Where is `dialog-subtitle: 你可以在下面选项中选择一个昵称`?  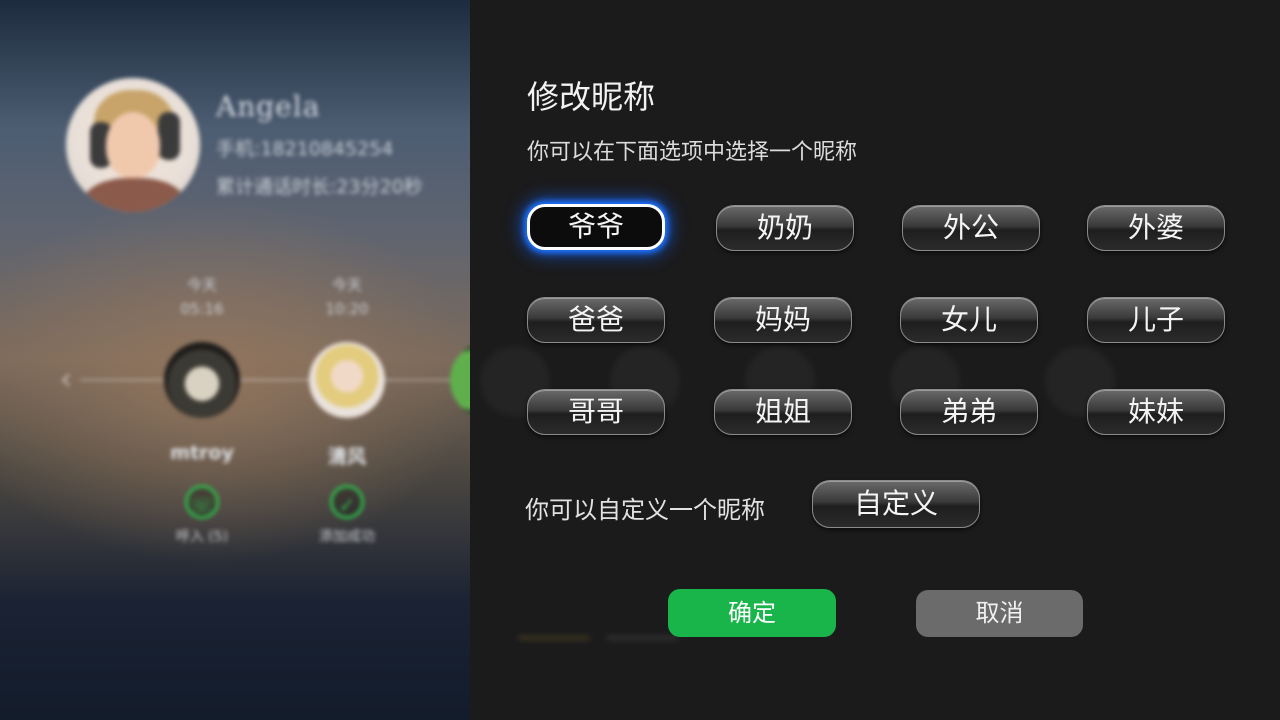 dialog-subtitle: 你可以在下面选项中选择一个昵称 is located at coordinates (692, 152).